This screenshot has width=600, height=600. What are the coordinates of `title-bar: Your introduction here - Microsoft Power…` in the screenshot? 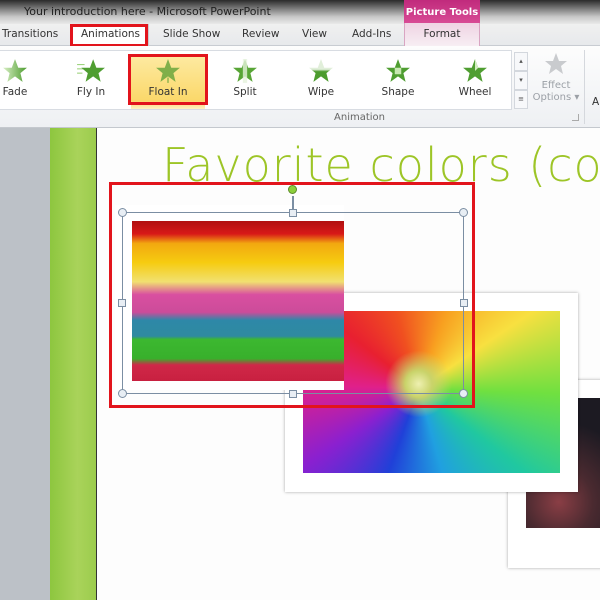 It's located at (300, 12).